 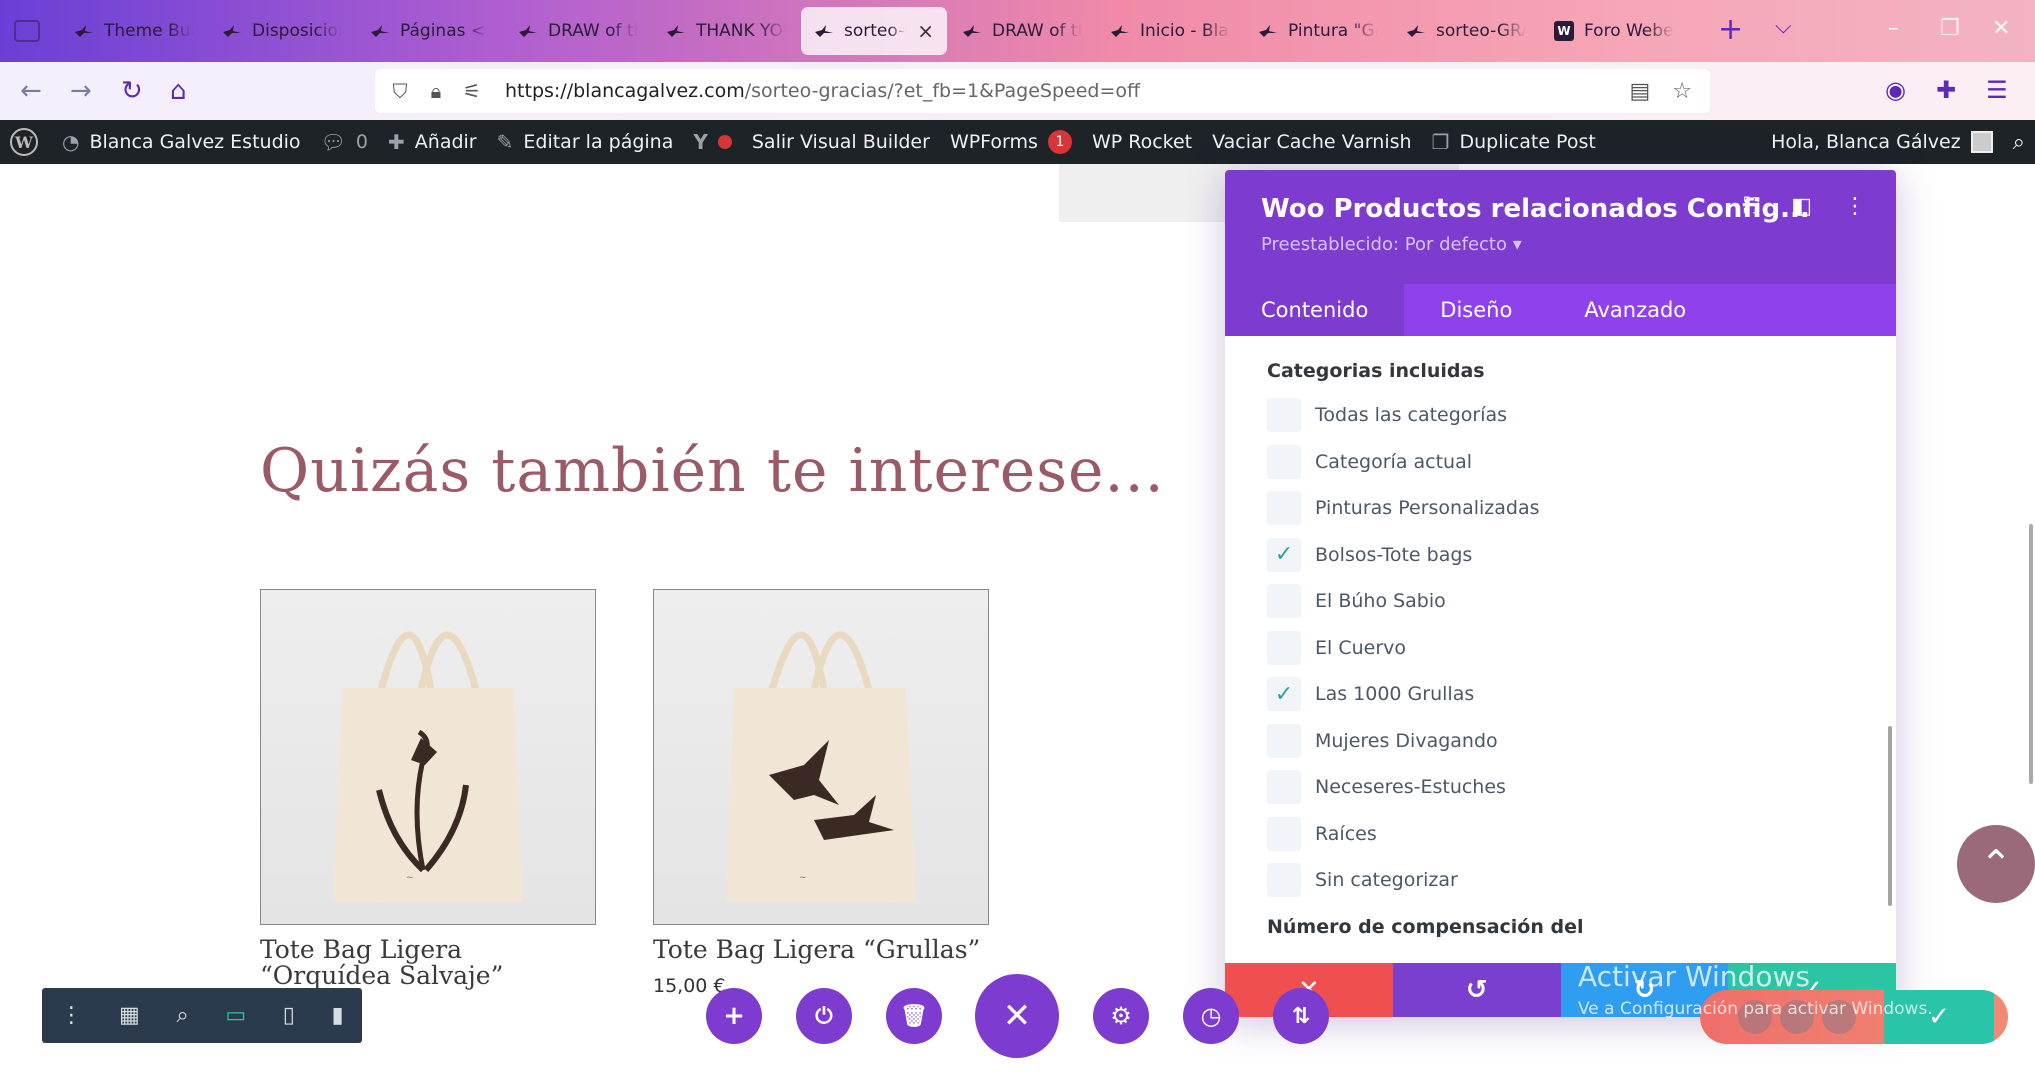 I want to click on browser-tab: Disposiciones, so click(x=282, y=31).